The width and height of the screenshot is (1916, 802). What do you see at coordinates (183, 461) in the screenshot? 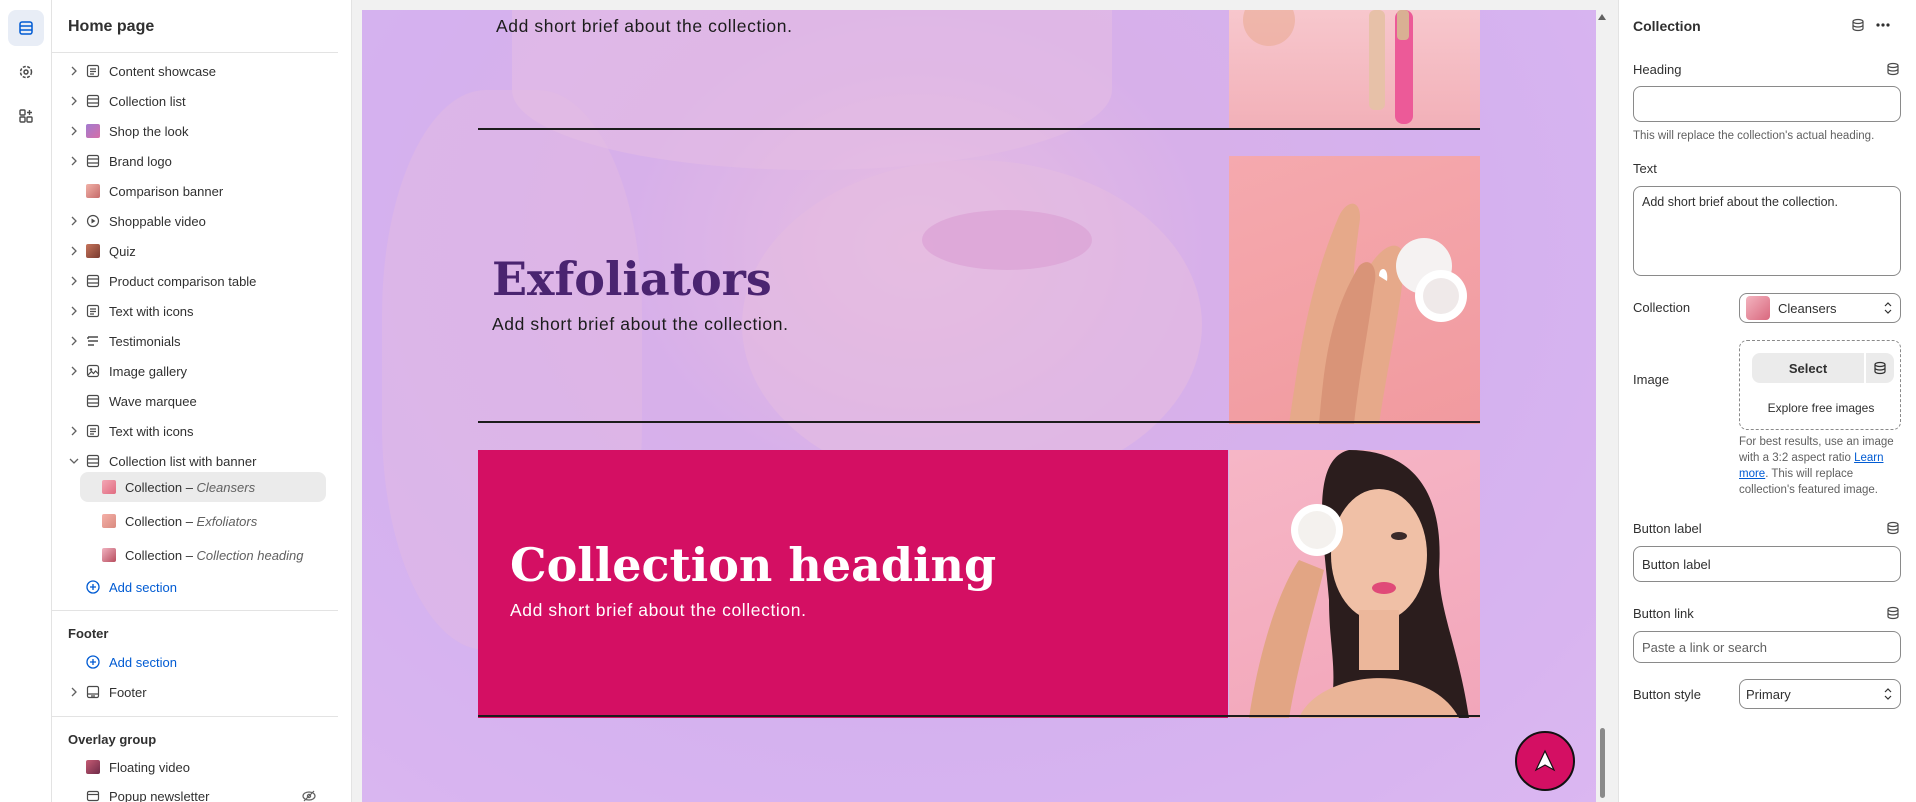
I see `sidebar-item-label: Collection list with banner` at bounding box center [183, 461].